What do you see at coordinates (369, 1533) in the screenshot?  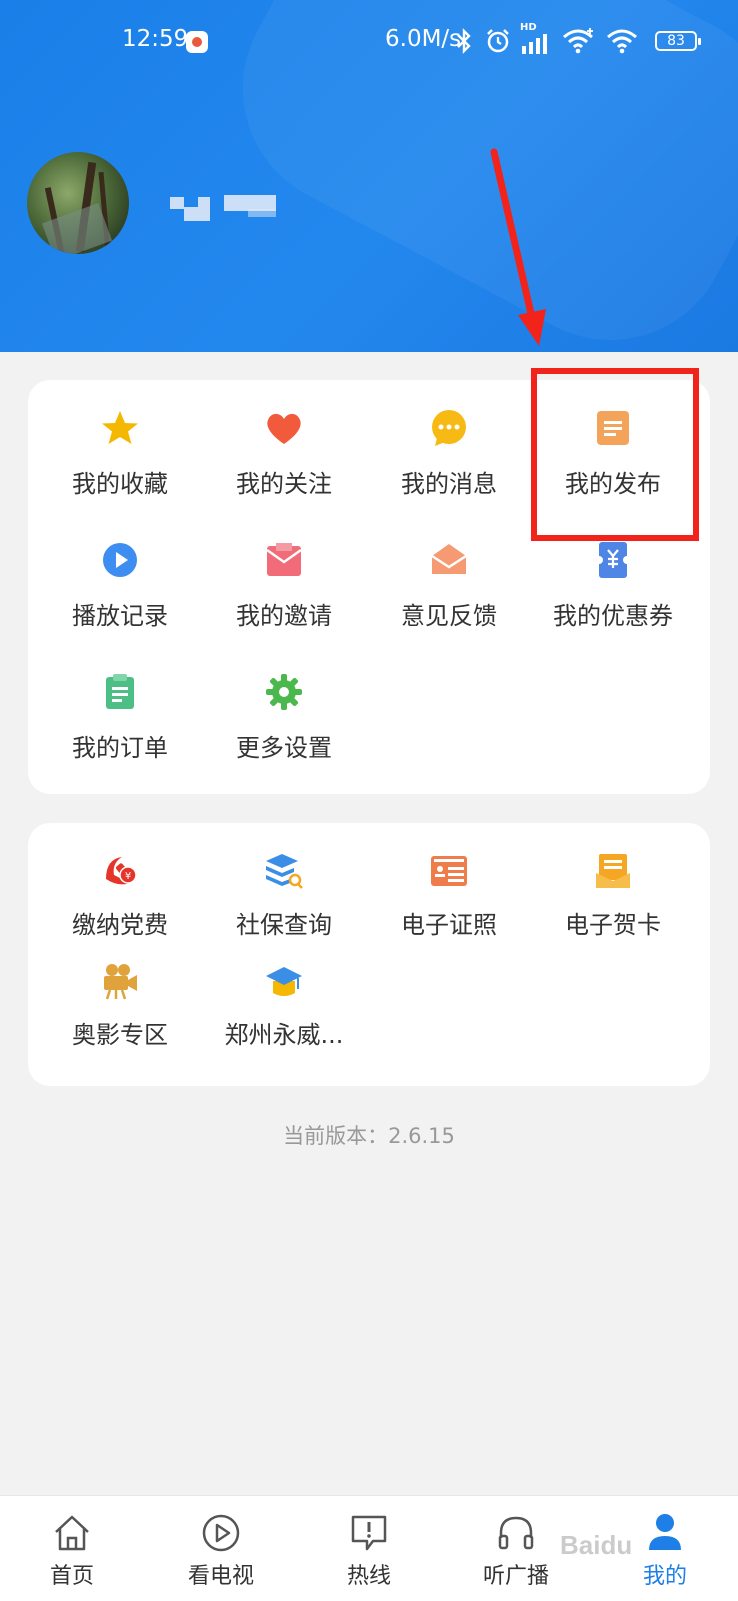 I see `hotline-icon` at bounding box center [369, 1533].